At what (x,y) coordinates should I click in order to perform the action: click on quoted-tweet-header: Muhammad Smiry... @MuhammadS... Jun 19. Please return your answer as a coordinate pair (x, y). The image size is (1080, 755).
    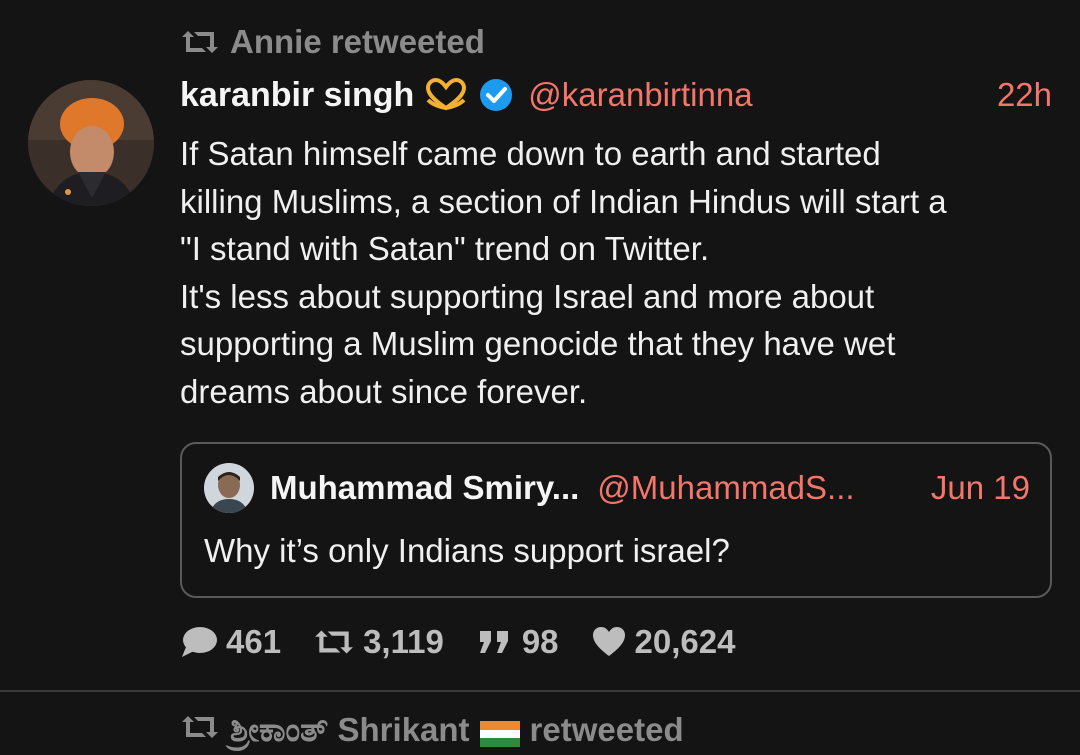
    Looking at the image, I should click on (617, 488).